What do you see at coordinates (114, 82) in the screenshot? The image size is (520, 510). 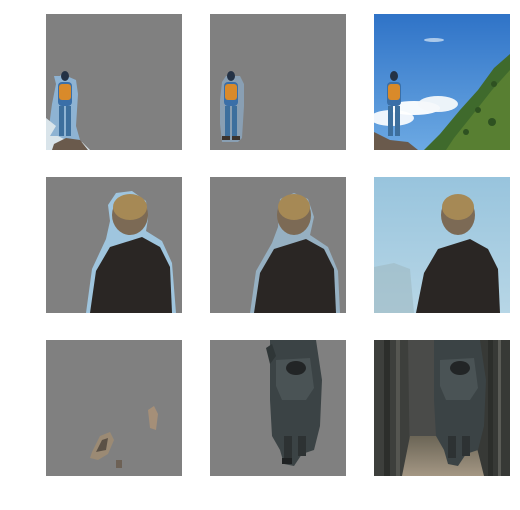 I see `panel-hiker-mask-coarse` at bounding box center [114, 82].